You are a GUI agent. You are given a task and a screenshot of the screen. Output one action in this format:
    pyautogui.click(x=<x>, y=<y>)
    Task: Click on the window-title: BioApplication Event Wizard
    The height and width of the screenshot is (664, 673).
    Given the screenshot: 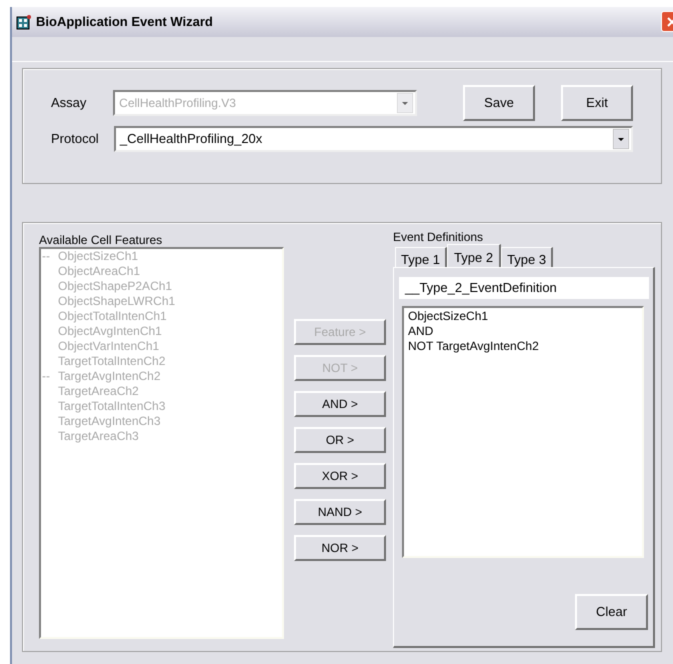 What is the action you would take?
    pyautogui.click(x=124, y=22)
    